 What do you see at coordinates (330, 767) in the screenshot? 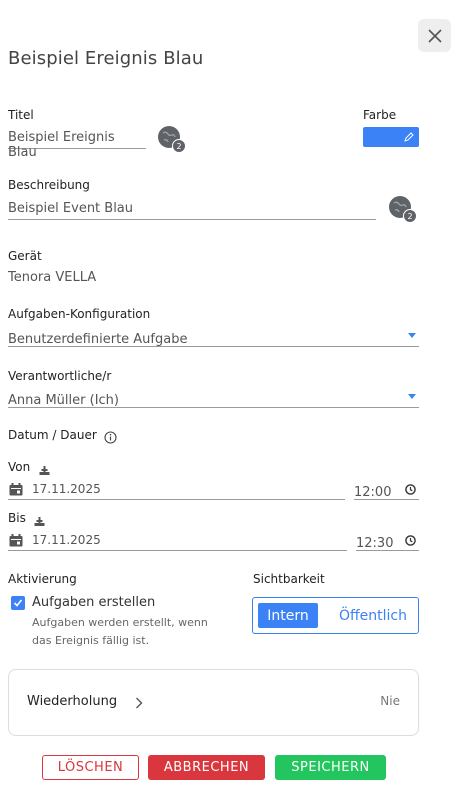
I see `save-button: SPEICHERN` at bounding box center [330, 767].